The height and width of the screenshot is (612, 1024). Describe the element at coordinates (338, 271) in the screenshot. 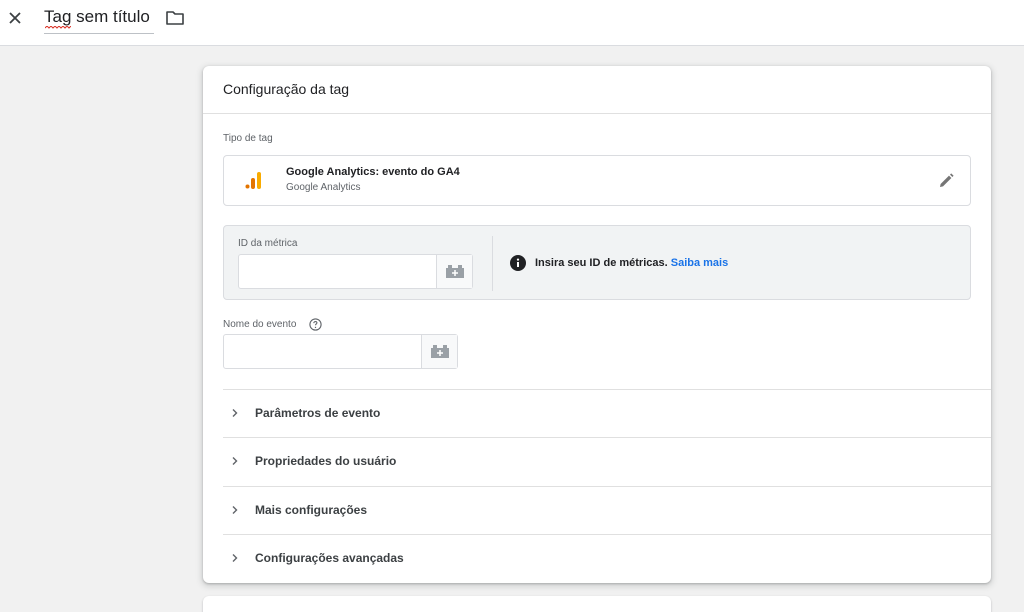

I see `metric-id-input` at that location.